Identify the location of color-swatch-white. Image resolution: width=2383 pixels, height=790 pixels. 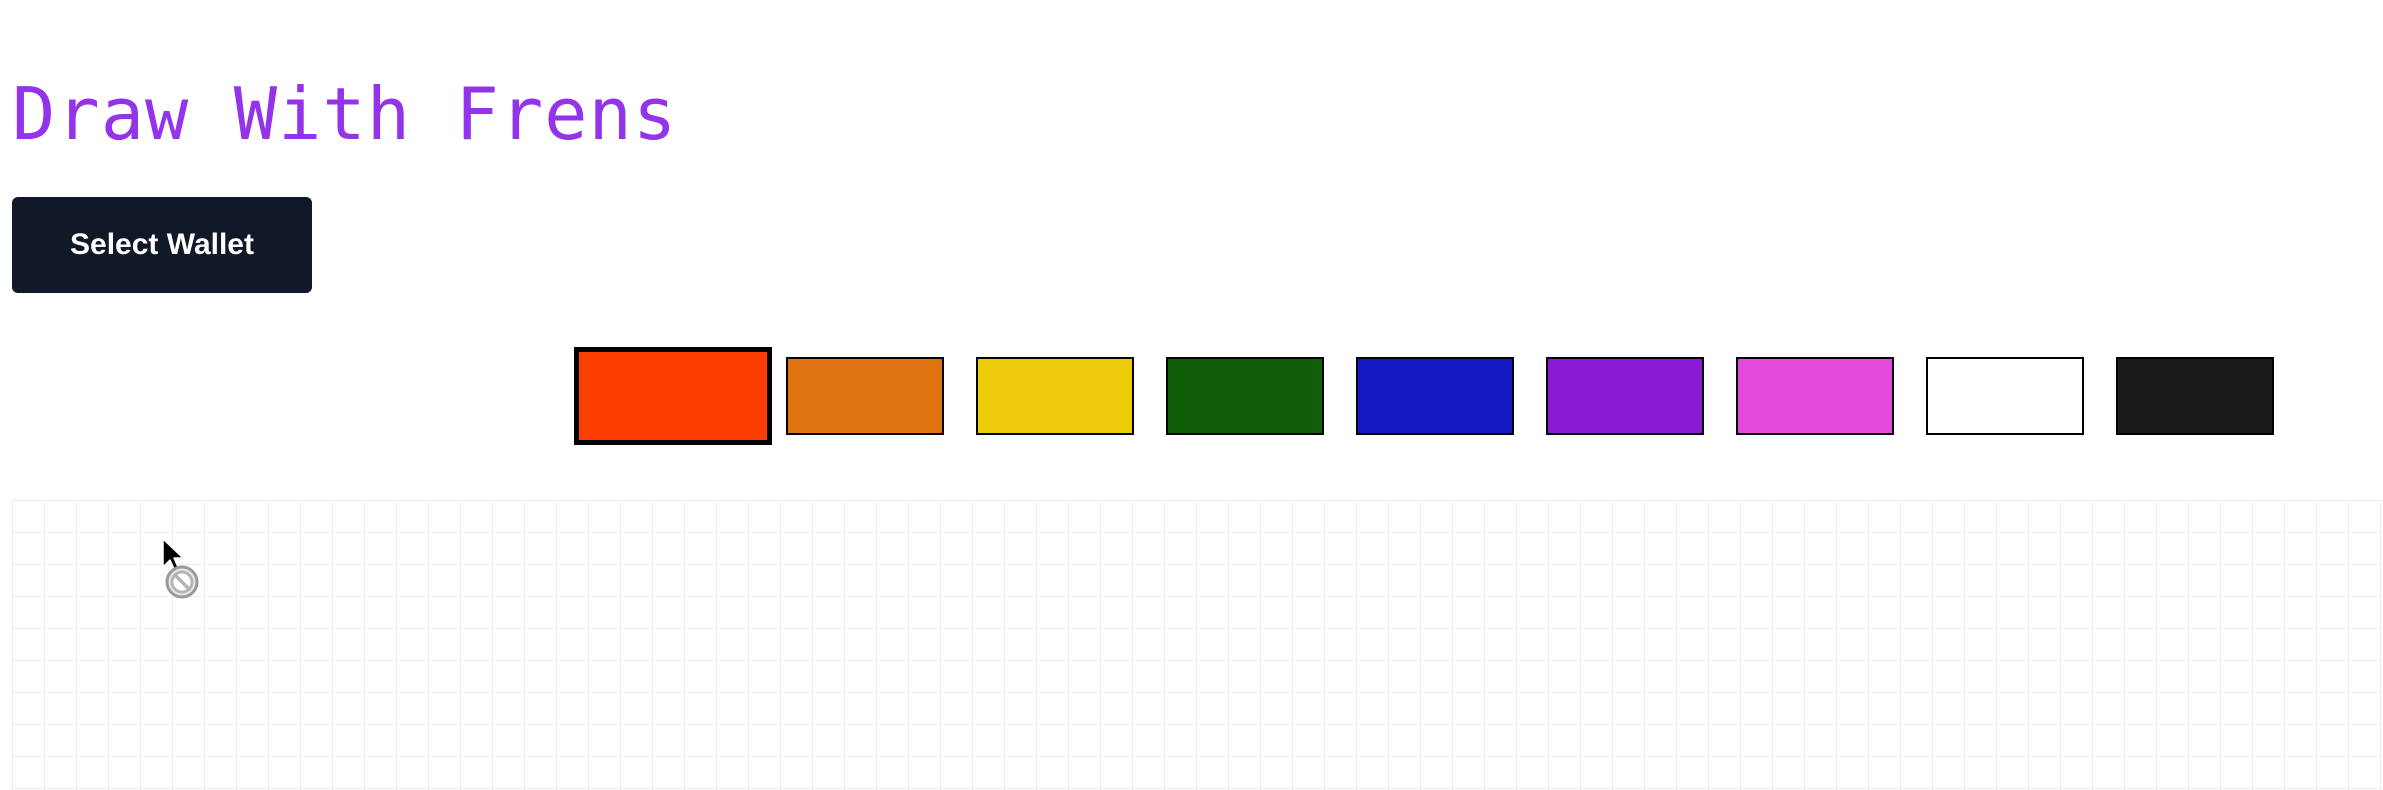
(2005, 396).